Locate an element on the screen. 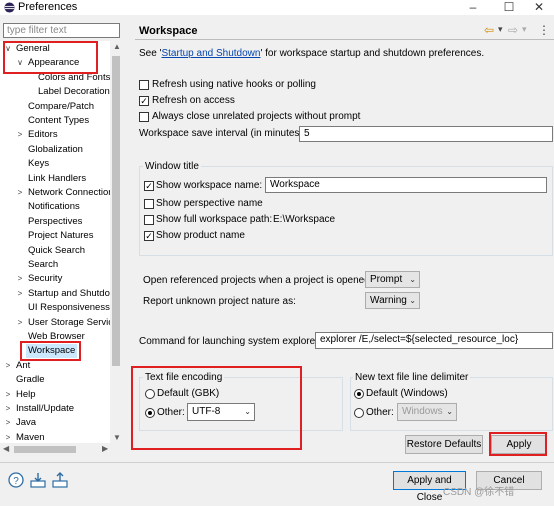  tree-item: > Editors is located at coordinates (61, 135).